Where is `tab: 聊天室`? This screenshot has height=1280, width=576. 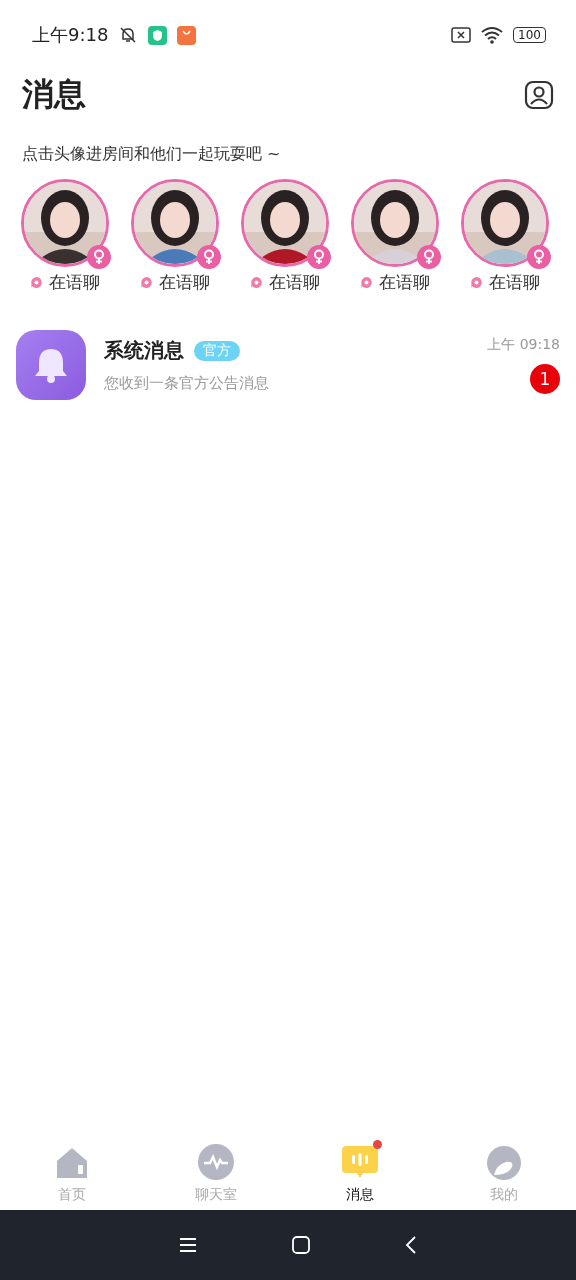 tab: 聊天室 is located at coordinates (216, 1168).